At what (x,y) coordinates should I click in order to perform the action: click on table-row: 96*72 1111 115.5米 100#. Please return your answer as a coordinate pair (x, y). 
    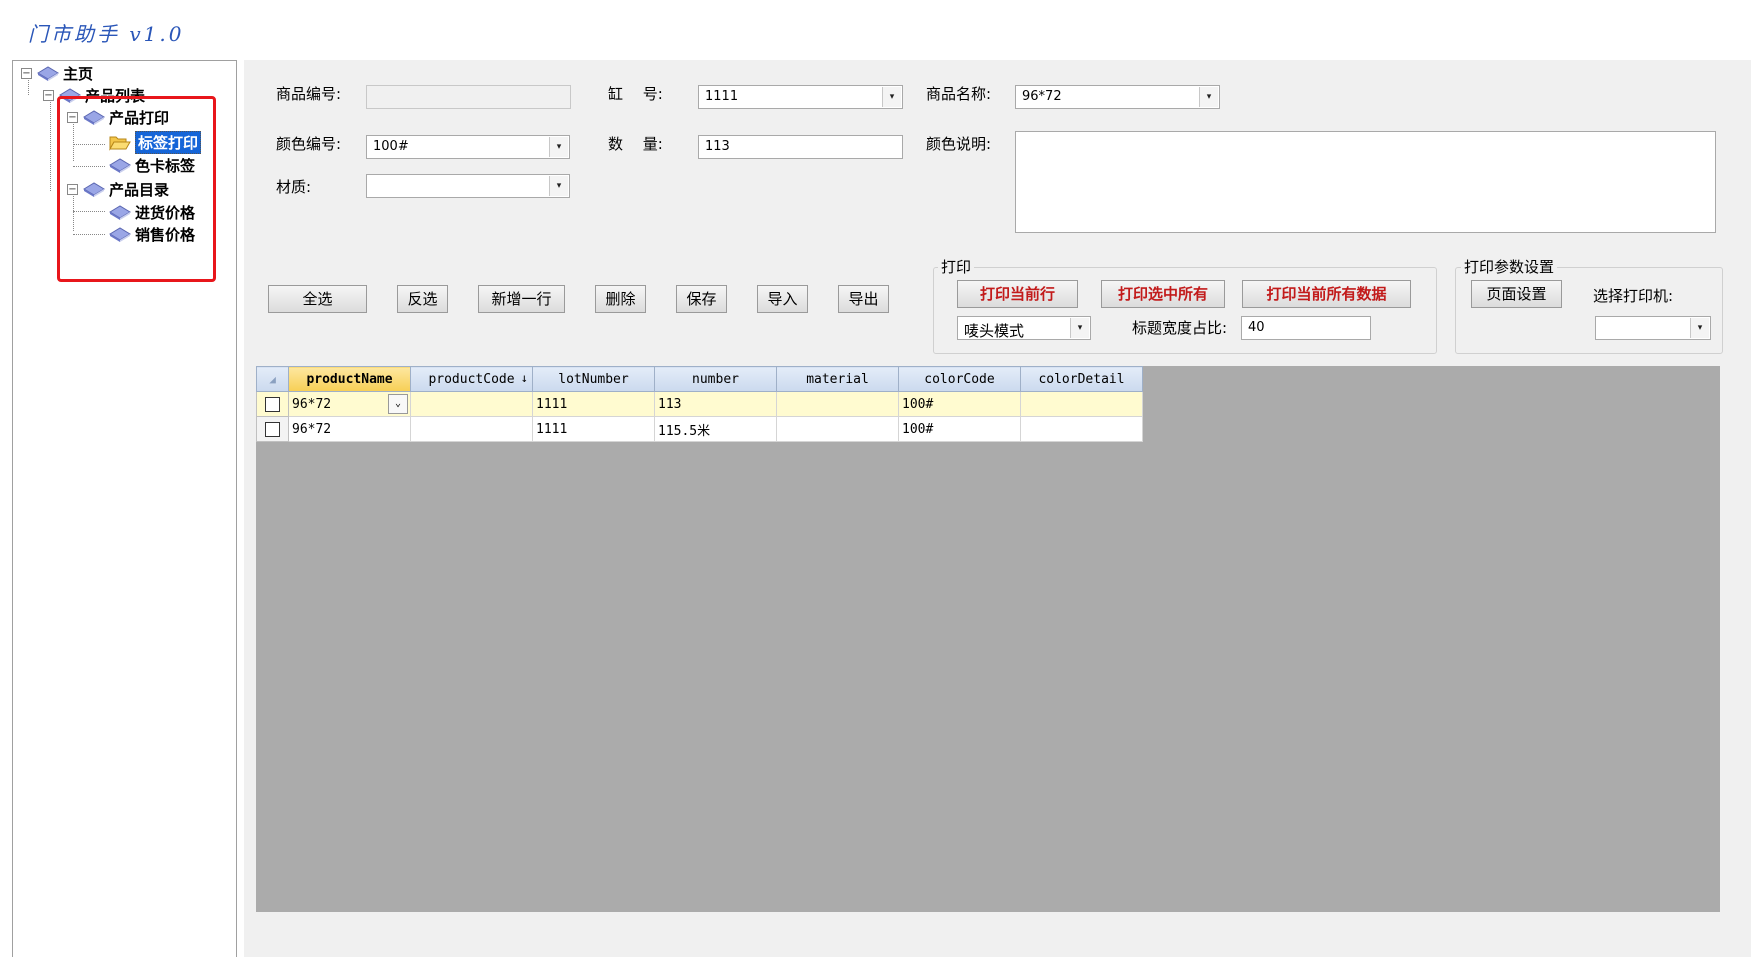
    Looking at the image, I should click on (699, 429).